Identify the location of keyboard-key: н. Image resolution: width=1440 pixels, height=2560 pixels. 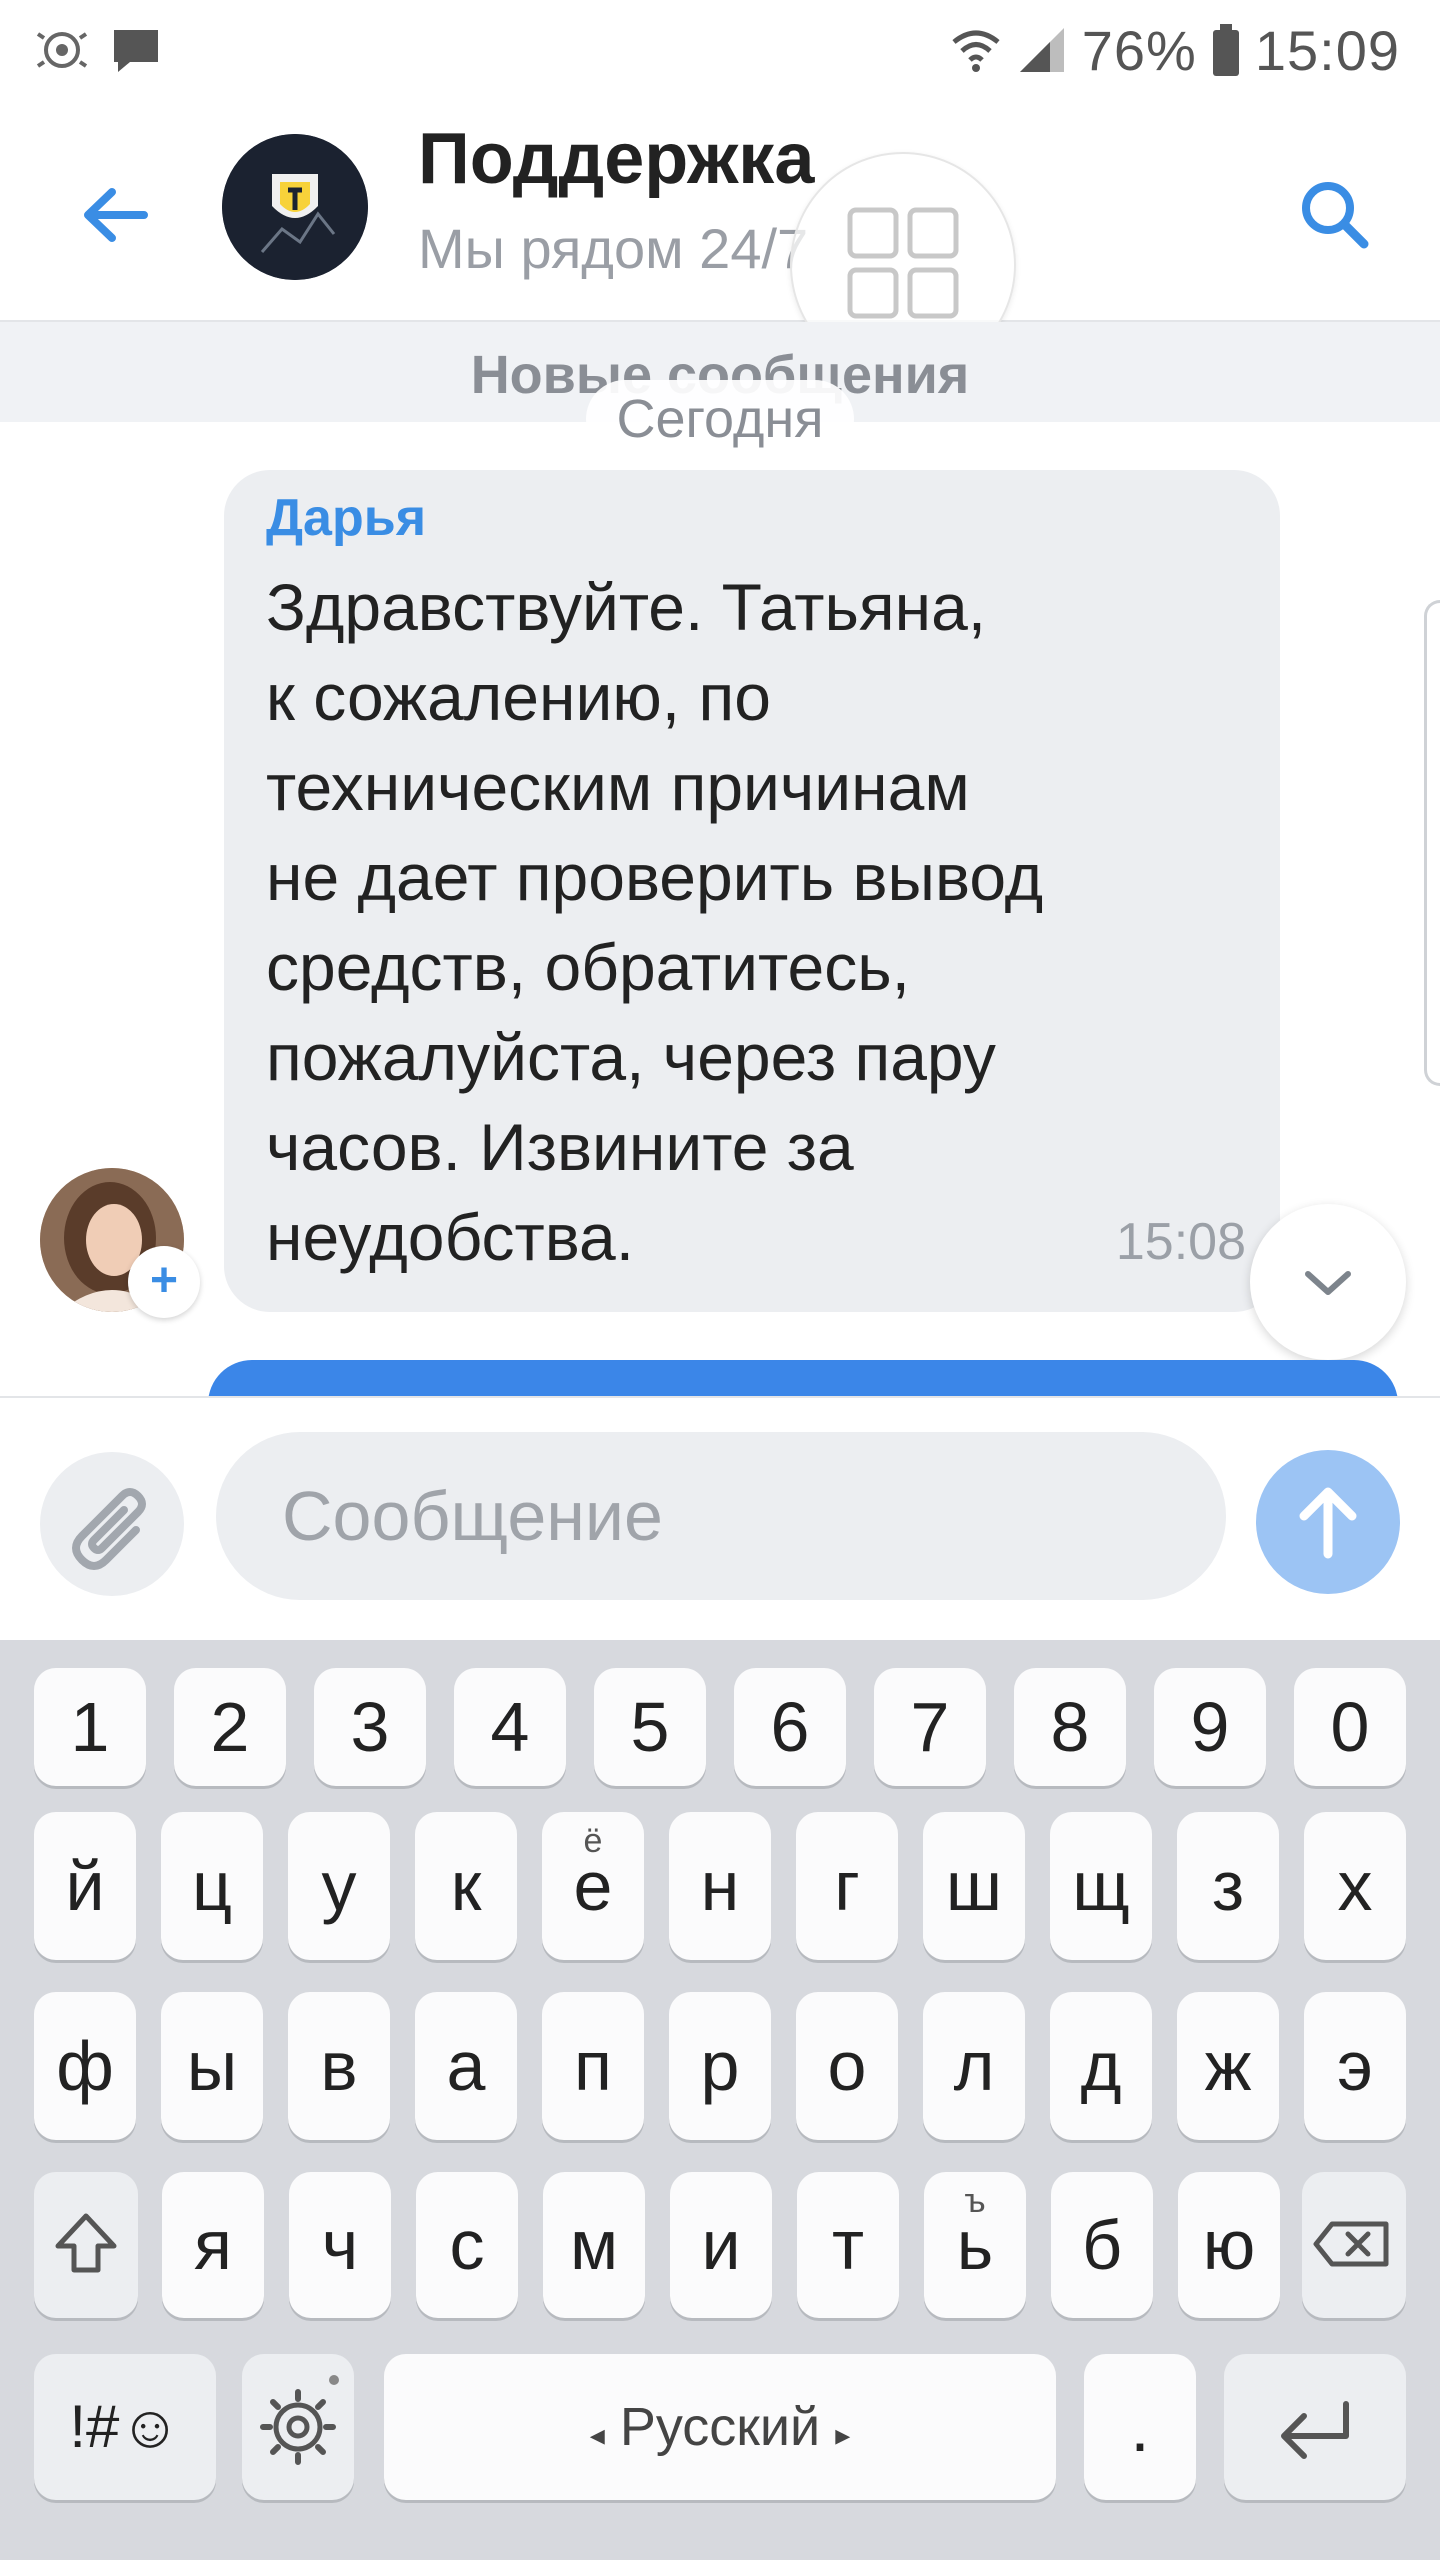
(720, 1886).